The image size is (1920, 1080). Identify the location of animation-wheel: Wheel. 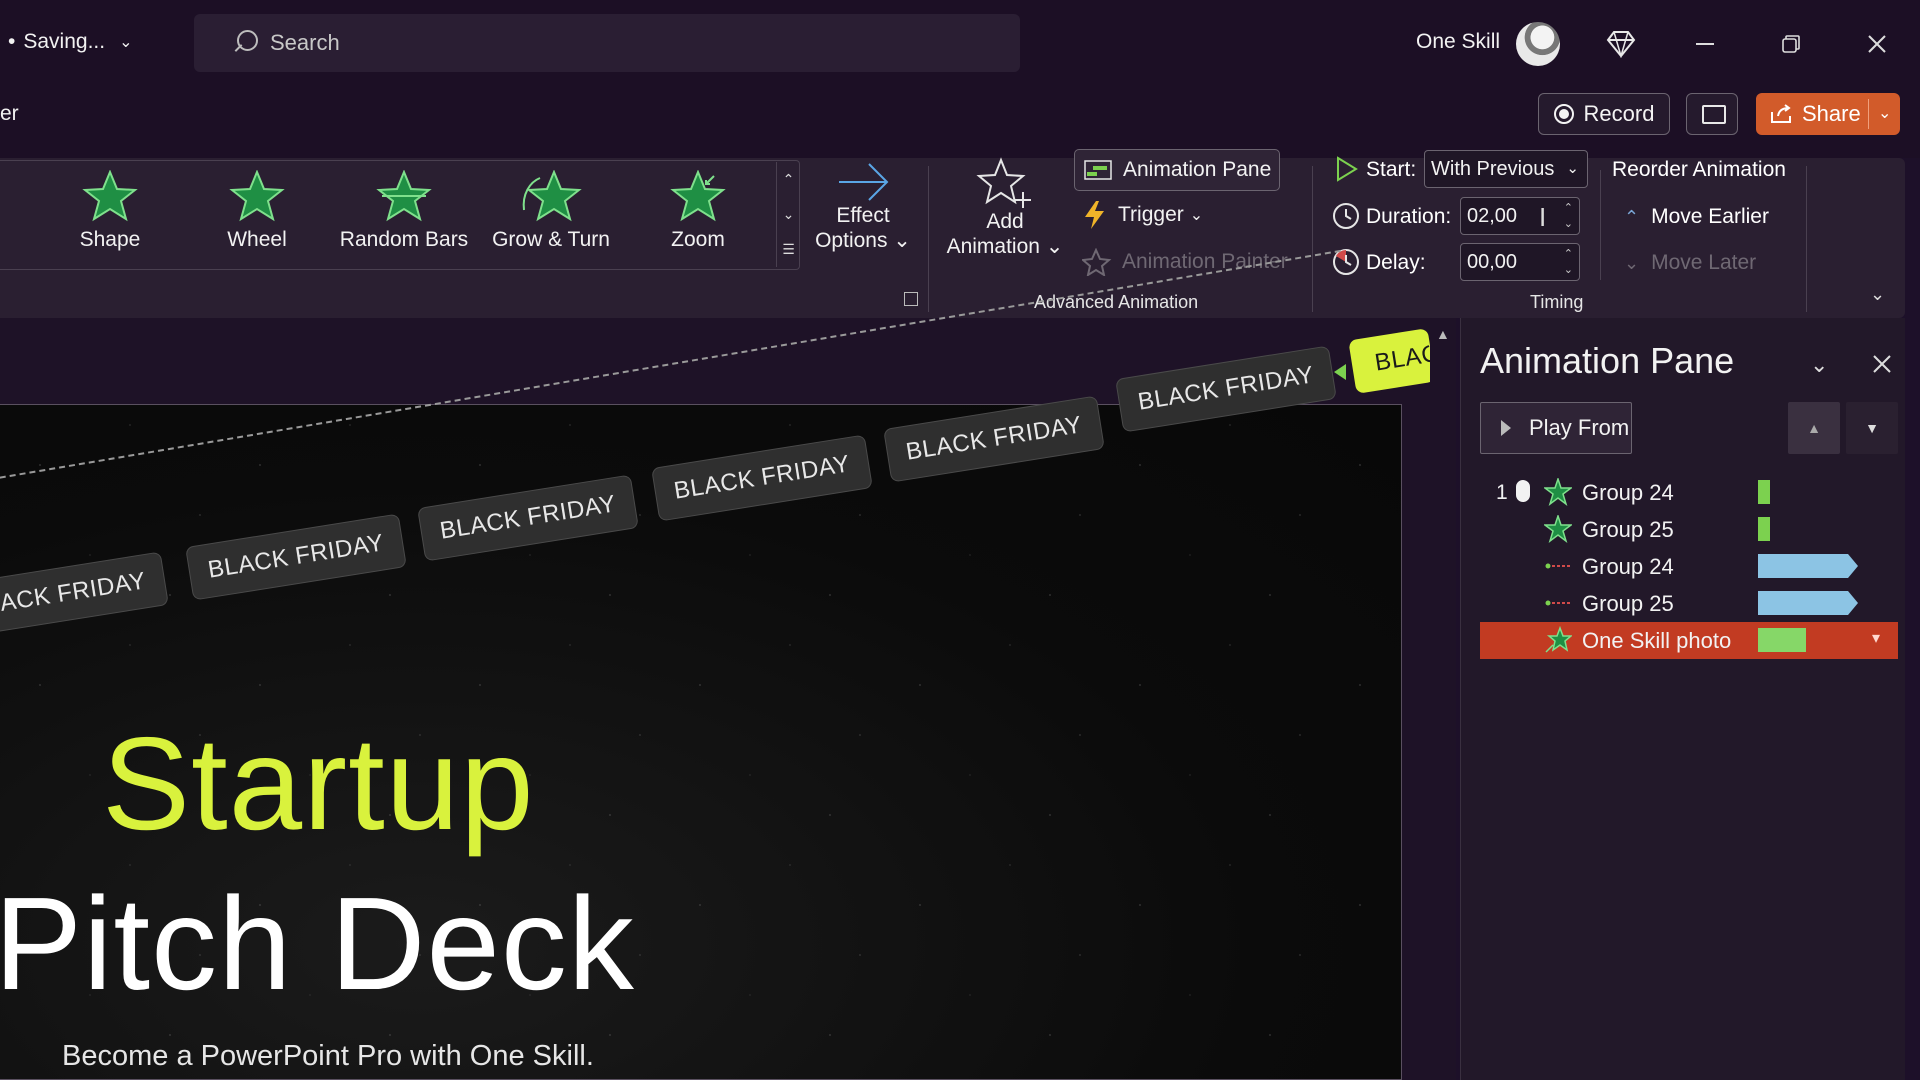
(257, 215).